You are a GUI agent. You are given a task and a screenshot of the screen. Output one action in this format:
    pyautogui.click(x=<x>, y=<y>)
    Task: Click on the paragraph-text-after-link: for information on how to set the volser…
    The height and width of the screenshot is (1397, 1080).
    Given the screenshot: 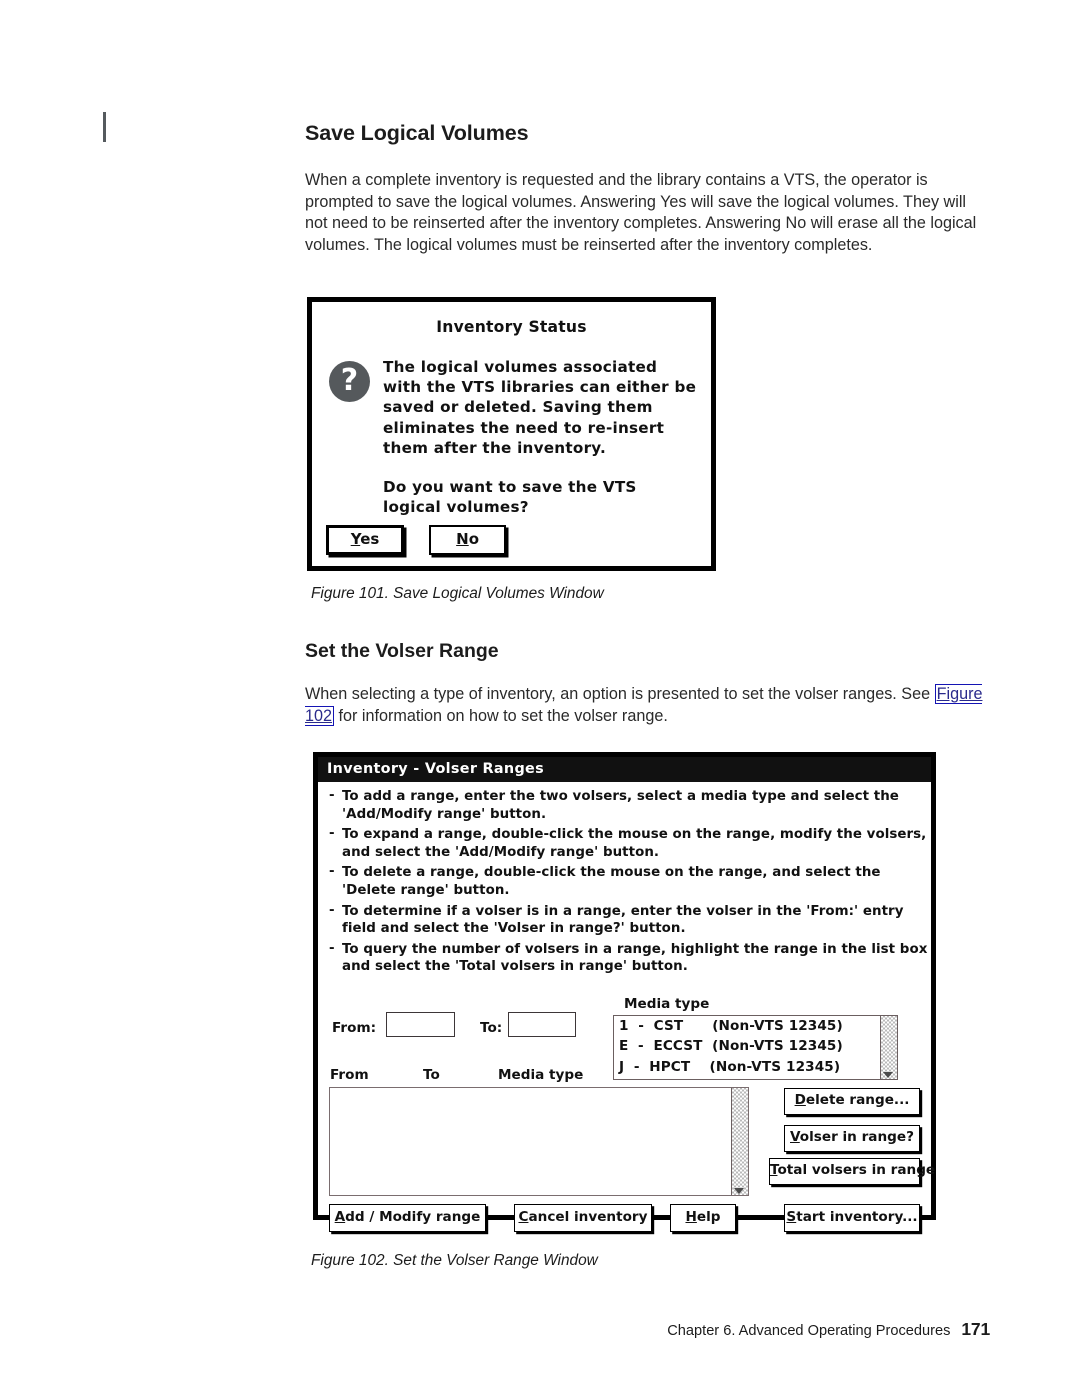 What is the action you would take?
    pyautogui.click(x=501, y=715)
    